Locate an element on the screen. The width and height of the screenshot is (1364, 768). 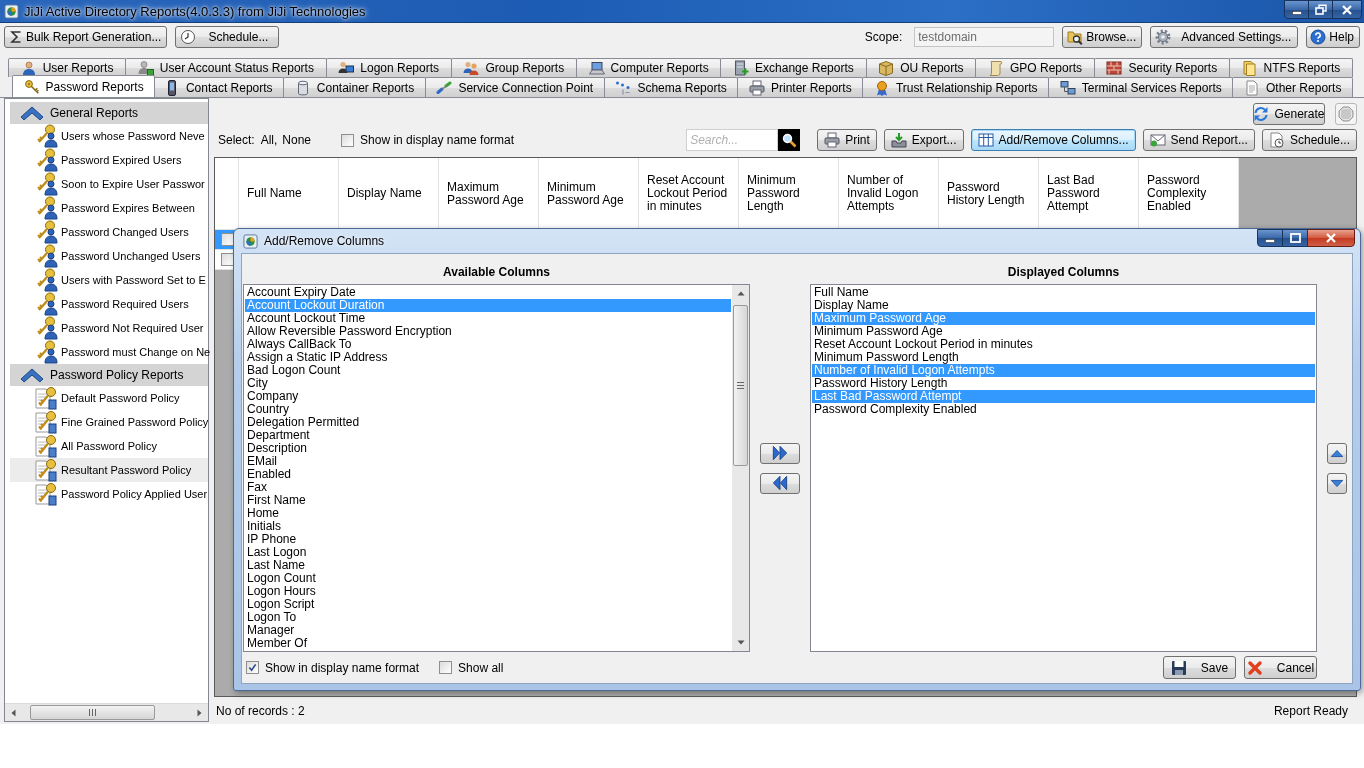
close-button is located at coordinates (1331, 238).